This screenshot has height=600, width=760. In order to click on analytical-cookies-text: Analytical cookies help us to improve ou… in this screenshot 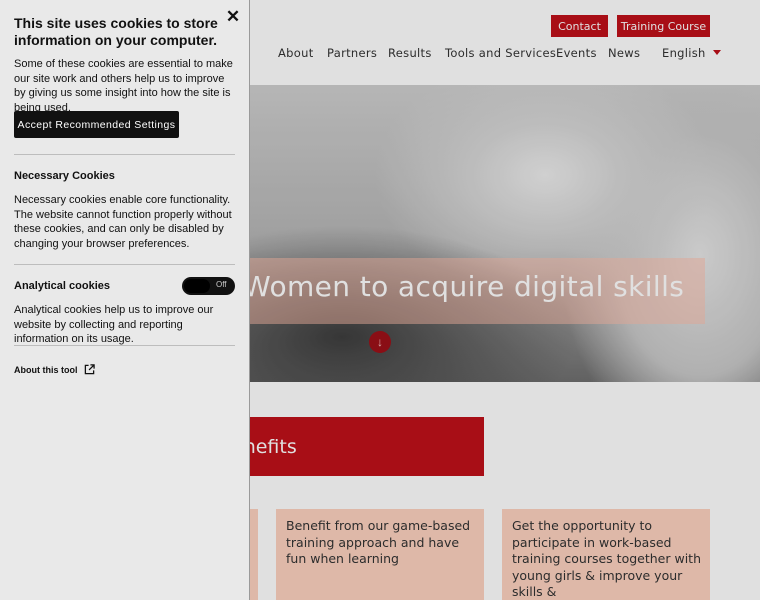, I will do `click(114, 324)`.